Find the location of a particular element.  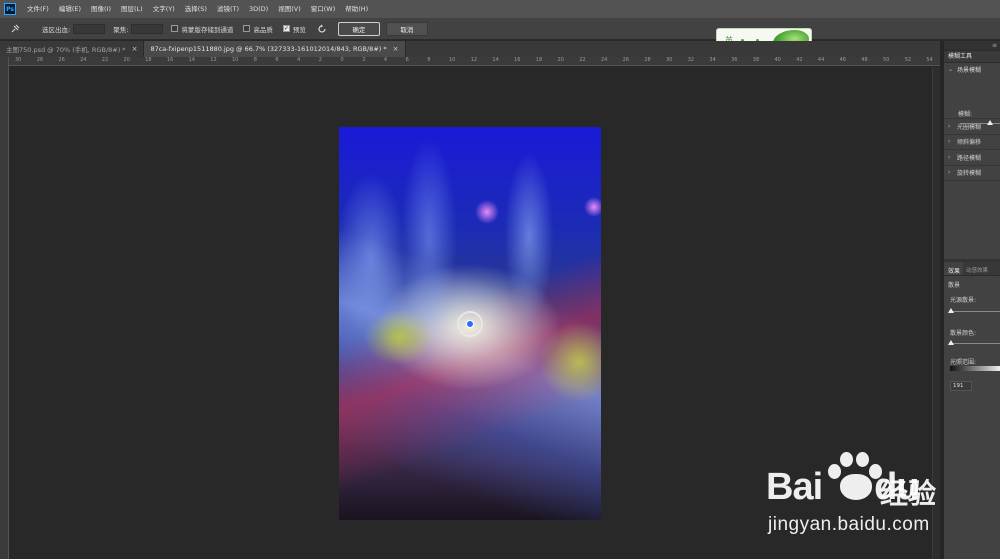

menu-3d: 3D(D) is located at coordinates (258, 9).